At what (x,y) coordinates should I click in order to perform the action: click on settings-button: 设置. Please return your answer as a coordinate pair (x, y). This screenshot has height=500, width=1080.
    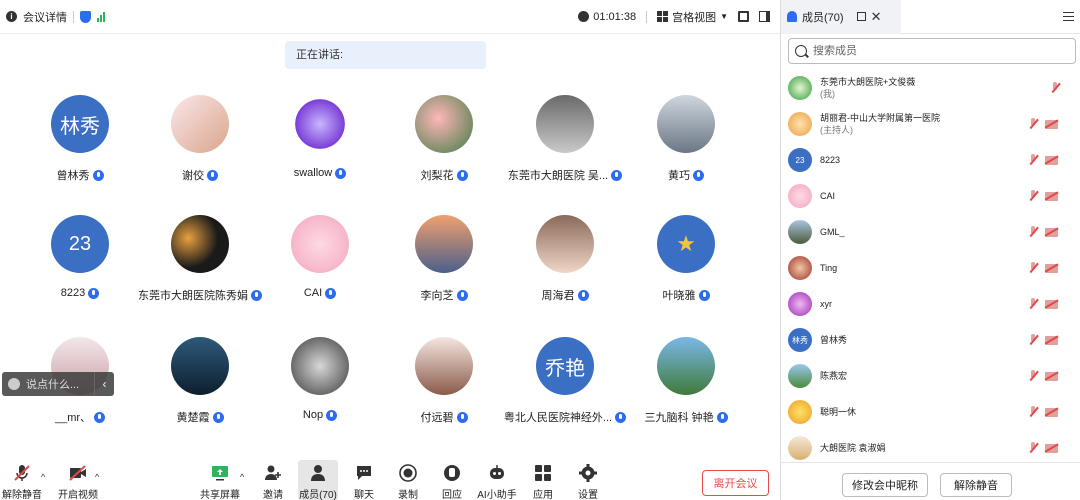
    Looking at the image, I should click on (588, 482).